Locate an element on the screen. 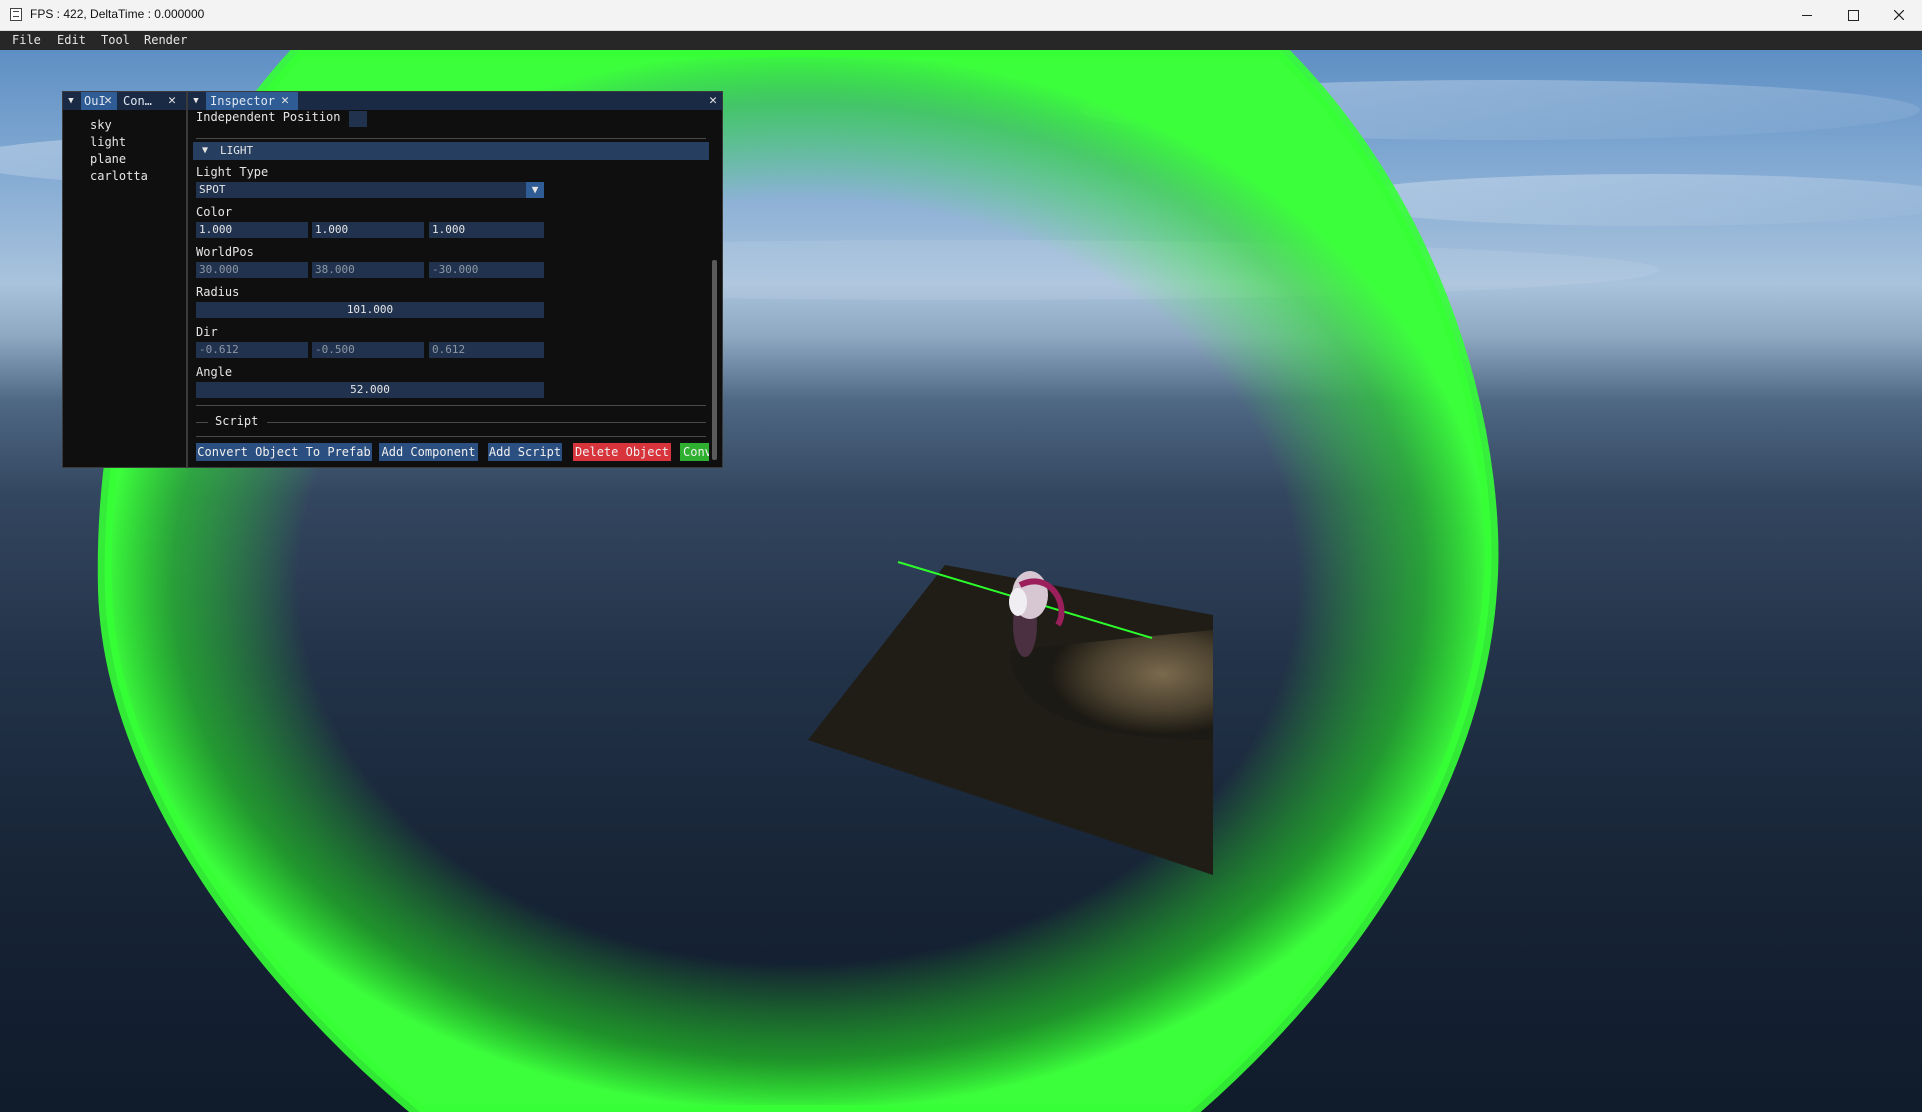 The width and height of the screenshot is (1922, 1112). menu-file: File is located at coordinates (26, 40).